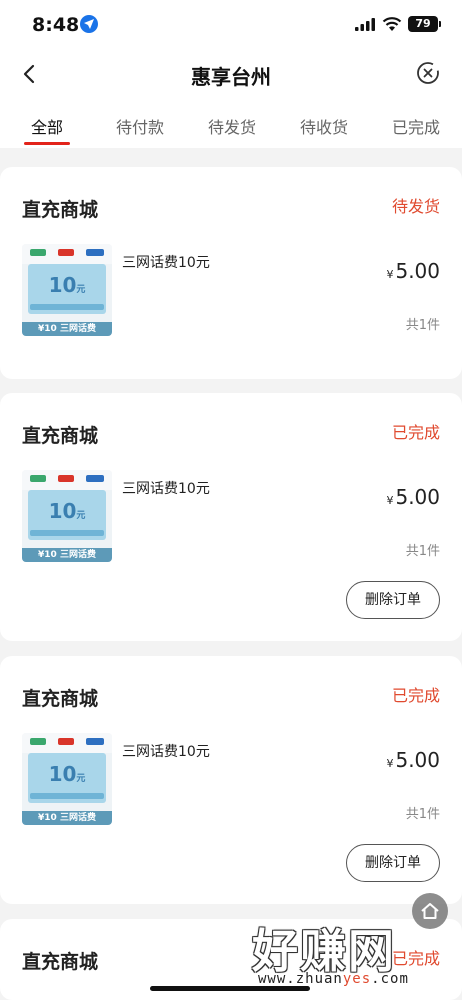  Describe the element at coordinates (423, 24) in the screenshot. I see `battery-level: 79` at that location.